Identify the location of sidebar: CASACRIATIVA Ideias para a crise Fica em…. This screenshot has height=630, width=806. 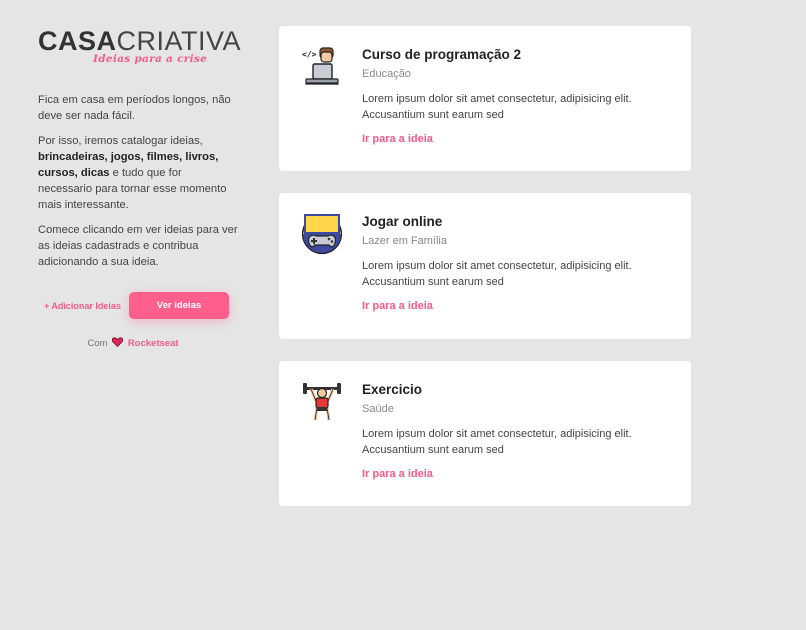
(139, 188).